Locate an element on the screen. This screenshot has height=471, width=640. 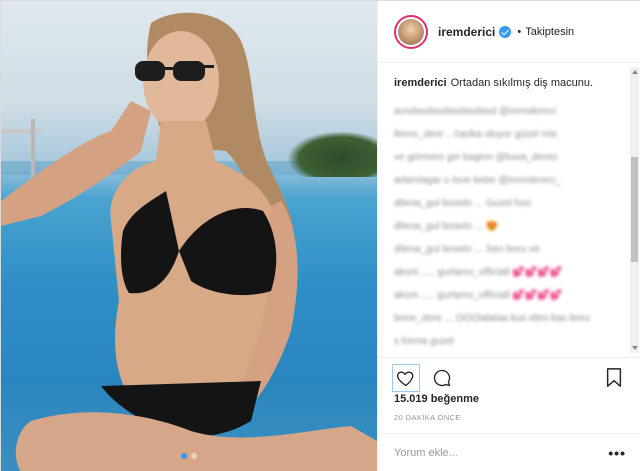
comment-text: aosdasdasdasdasdasd @iremdereci is located at coordinates (475, 111).